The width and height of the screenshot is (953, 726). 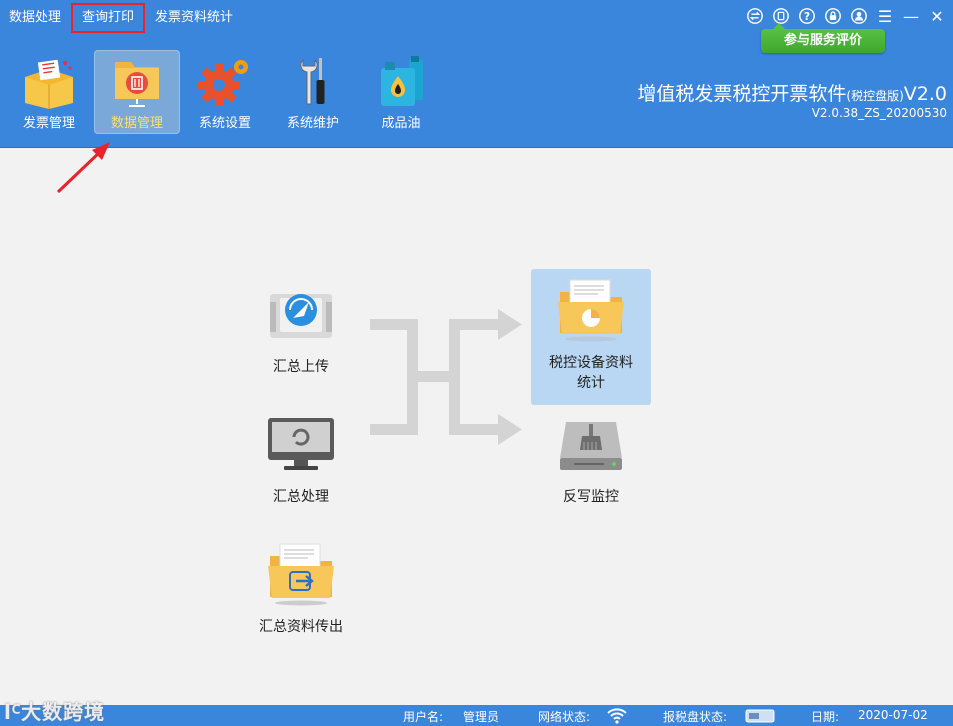 I want to click on monitor-icon, so click(x=301, y=444).